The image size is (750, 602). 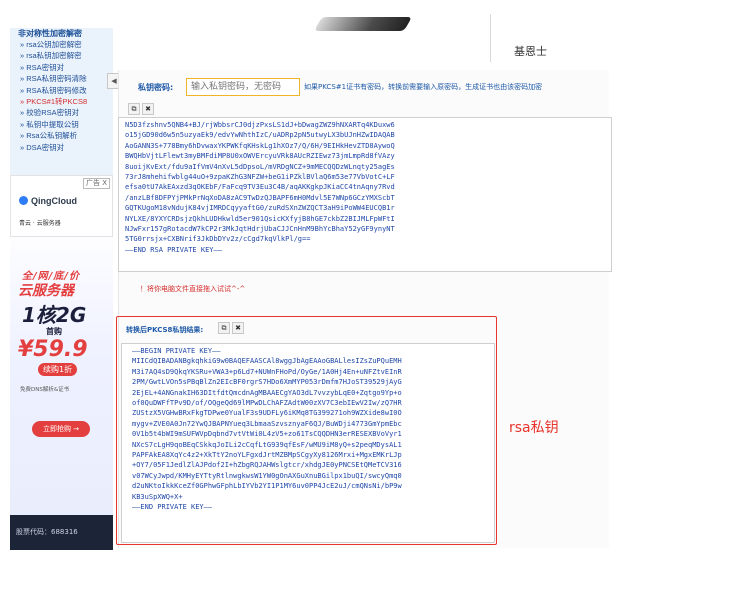 I want to click on input-toolbar: ⧉ ✖, so click(x=141, y=109).